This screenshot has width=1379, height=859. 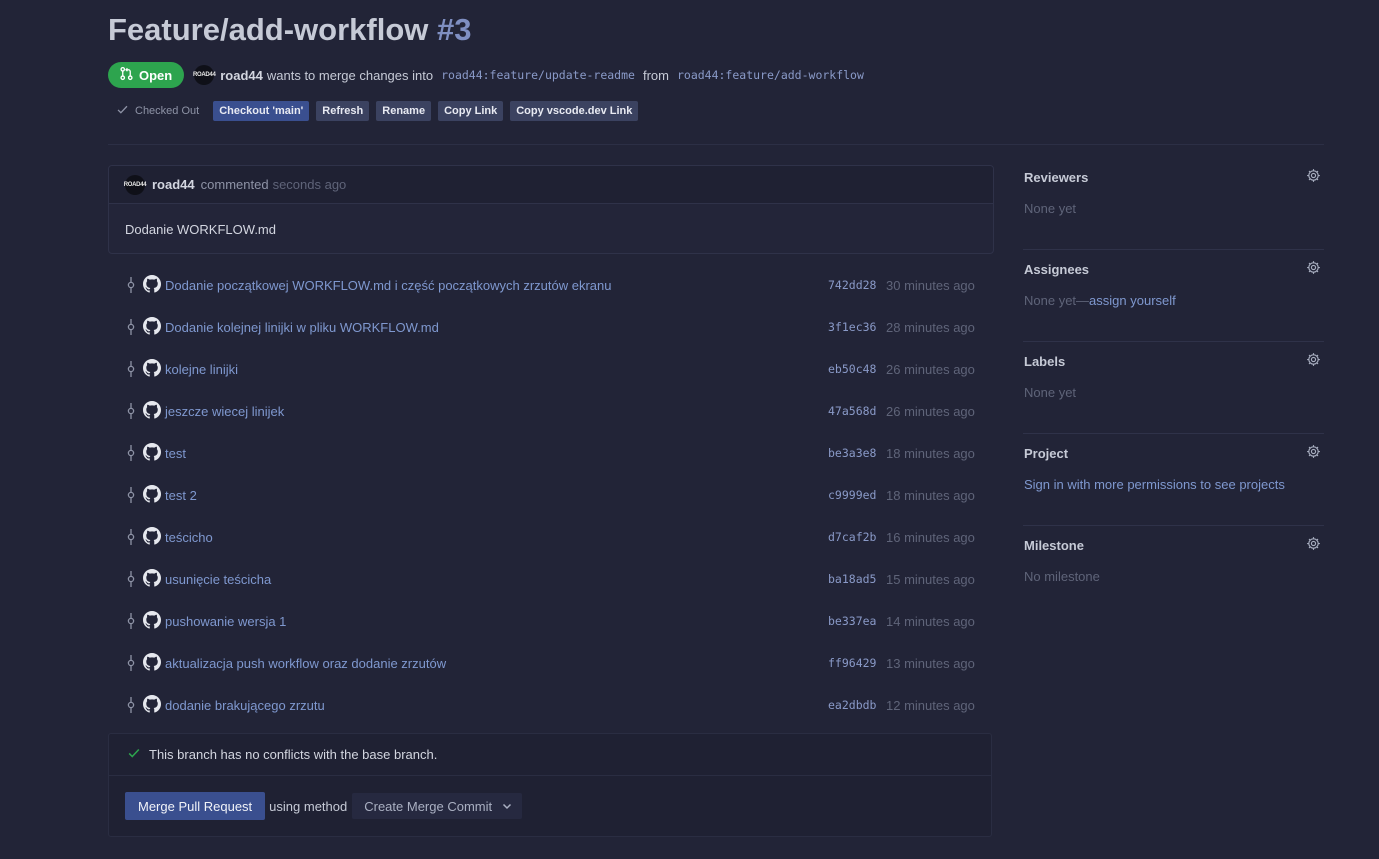 I want to click on commit-sha: 3f1ec36, so click(x=852, y=327).